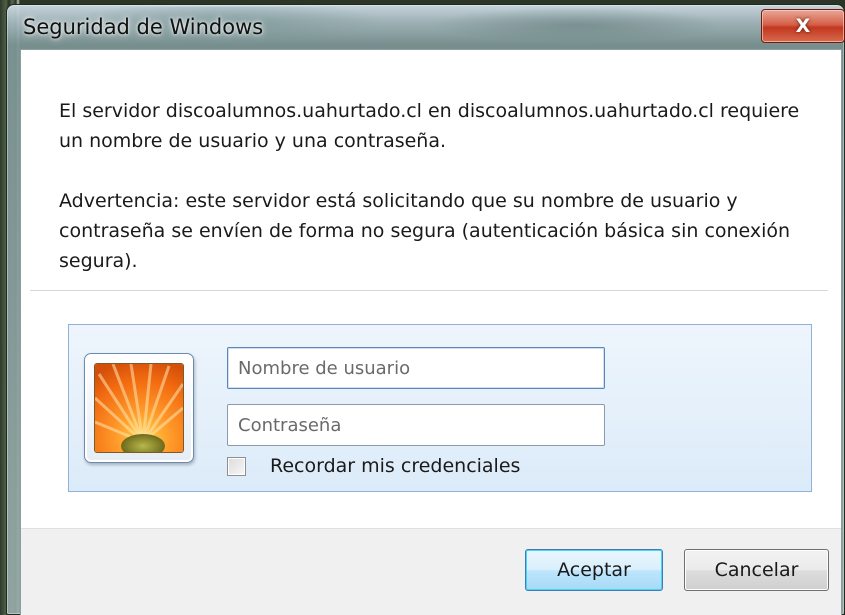 The image size is (845, 615). I want to click on password-field, so click(416, 425).